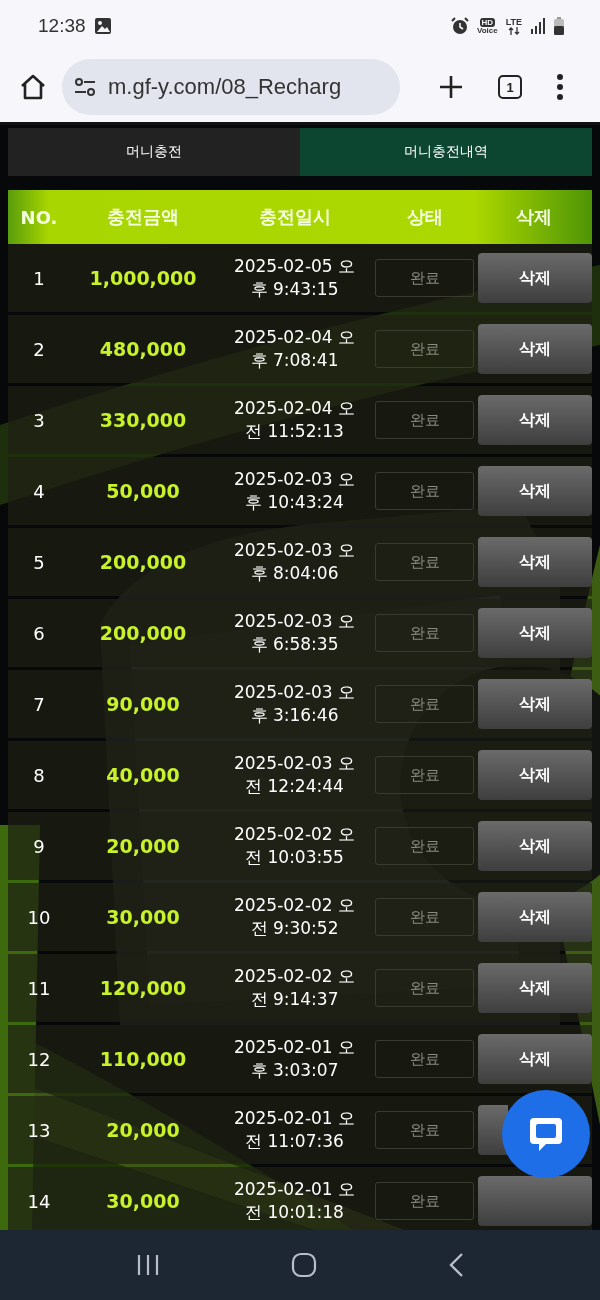 This screenshot has width=600, height=1300. I want to click on network-label: LTE, so click(513, 22).